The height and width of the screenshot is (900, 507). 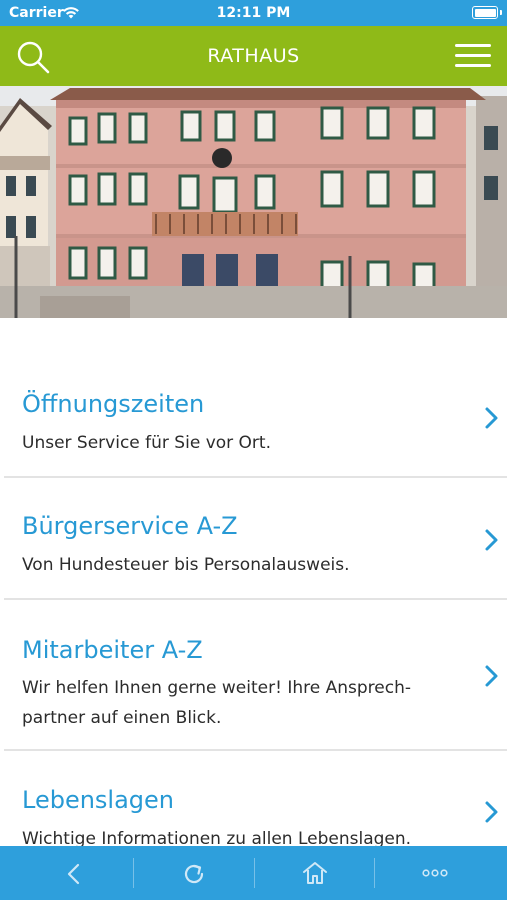 I want to click on hamburger-menu-icon, so click(x=473, y=56).